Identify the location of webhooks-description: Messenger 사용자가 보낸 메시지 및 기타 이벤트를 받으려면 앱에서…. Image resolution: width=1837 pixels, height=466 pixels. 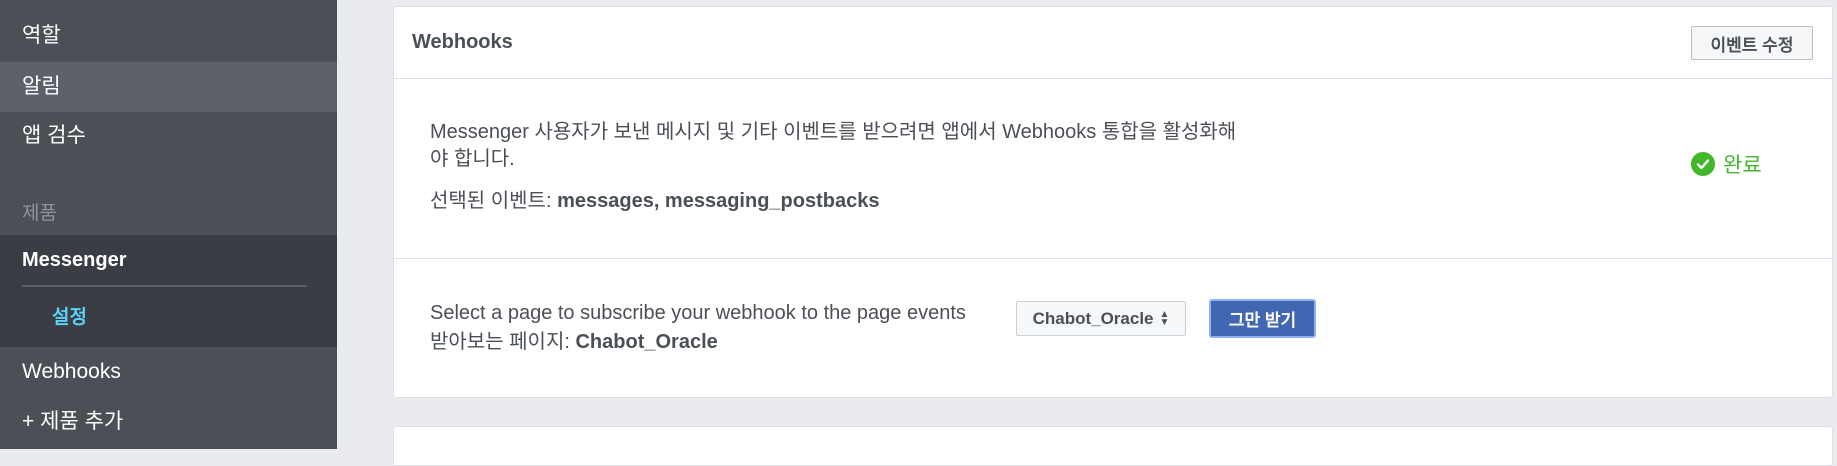
(890, 146).